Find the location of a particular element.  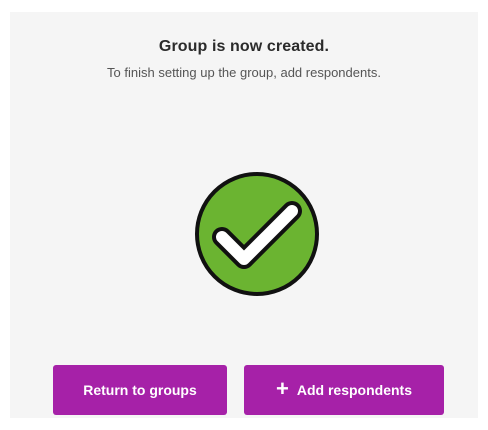

check-circle-icon is located at coordinates (257, 234).